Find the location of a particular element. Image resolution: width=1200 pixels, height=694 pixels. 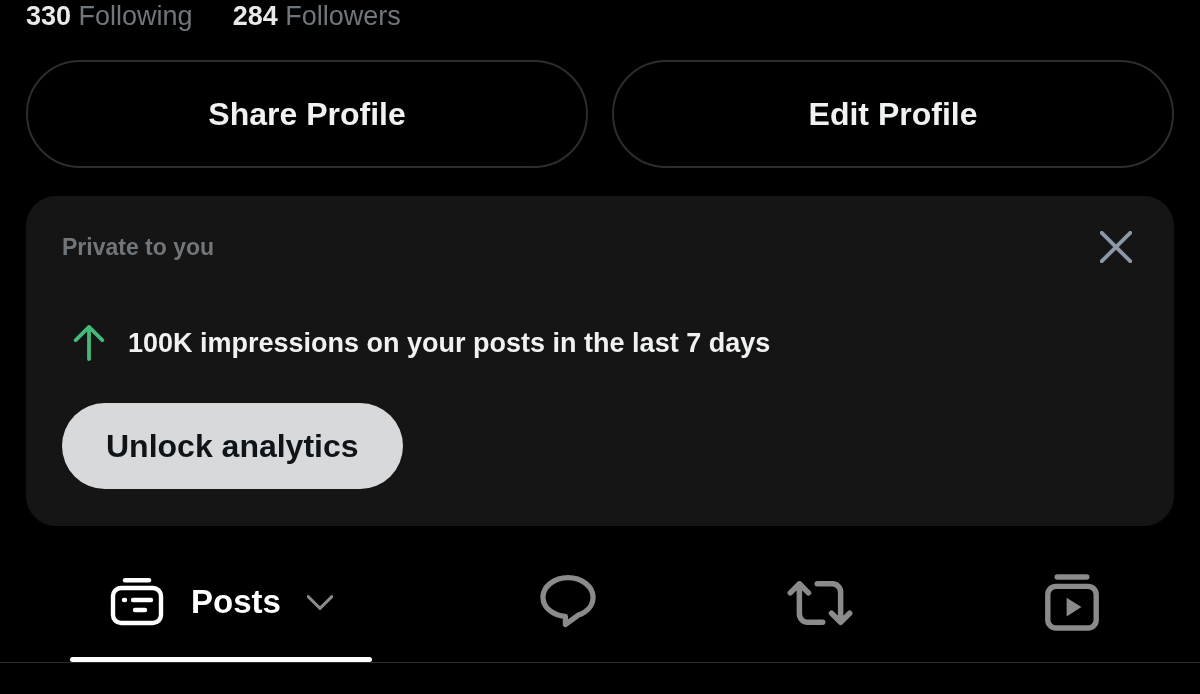

close-icon is located at coordinates (1116, 247).